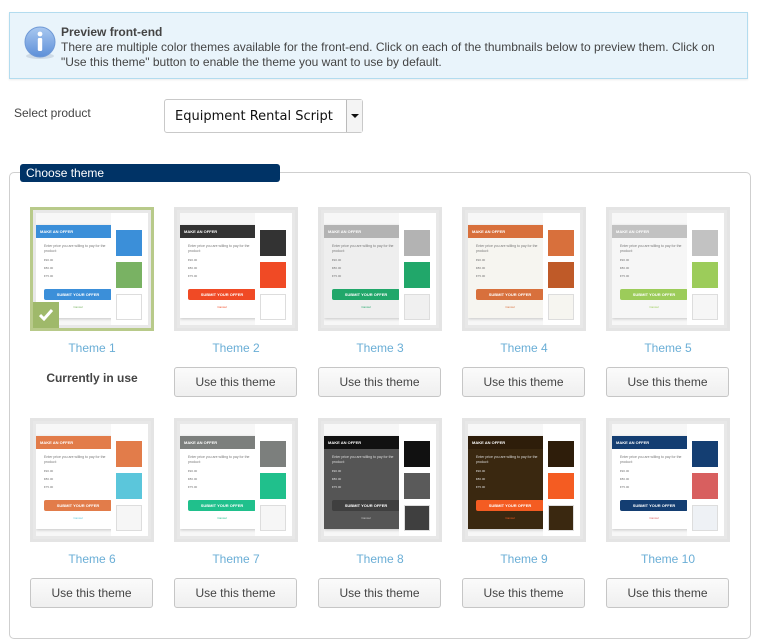 The height and width of the screenshot is (640, 760). I want to click on theme-name-link: Theme 8, so click(380, 559).